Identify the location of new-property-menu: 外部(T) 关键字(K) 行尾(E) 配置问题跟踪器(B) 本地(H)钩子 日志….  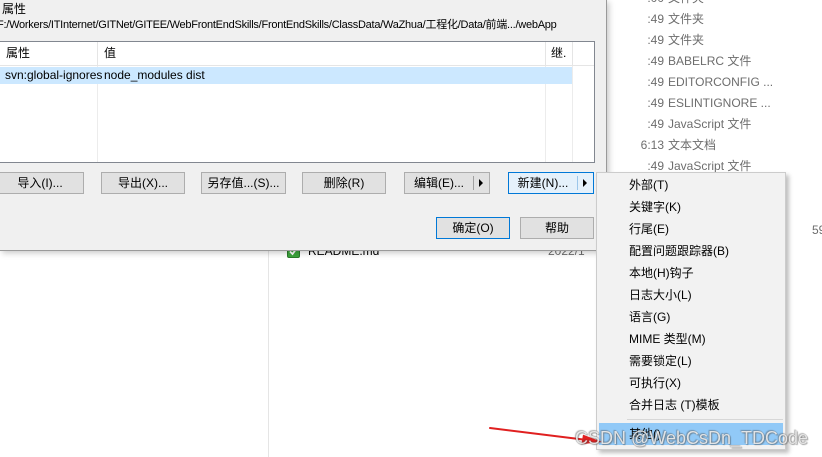
(691, 311).